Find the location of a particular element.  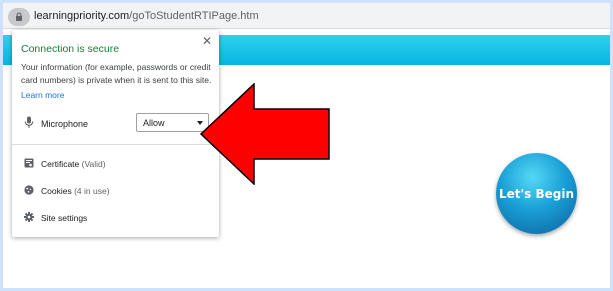

lets-begin-button: Let's Begin is located at coordinates (536, 193).